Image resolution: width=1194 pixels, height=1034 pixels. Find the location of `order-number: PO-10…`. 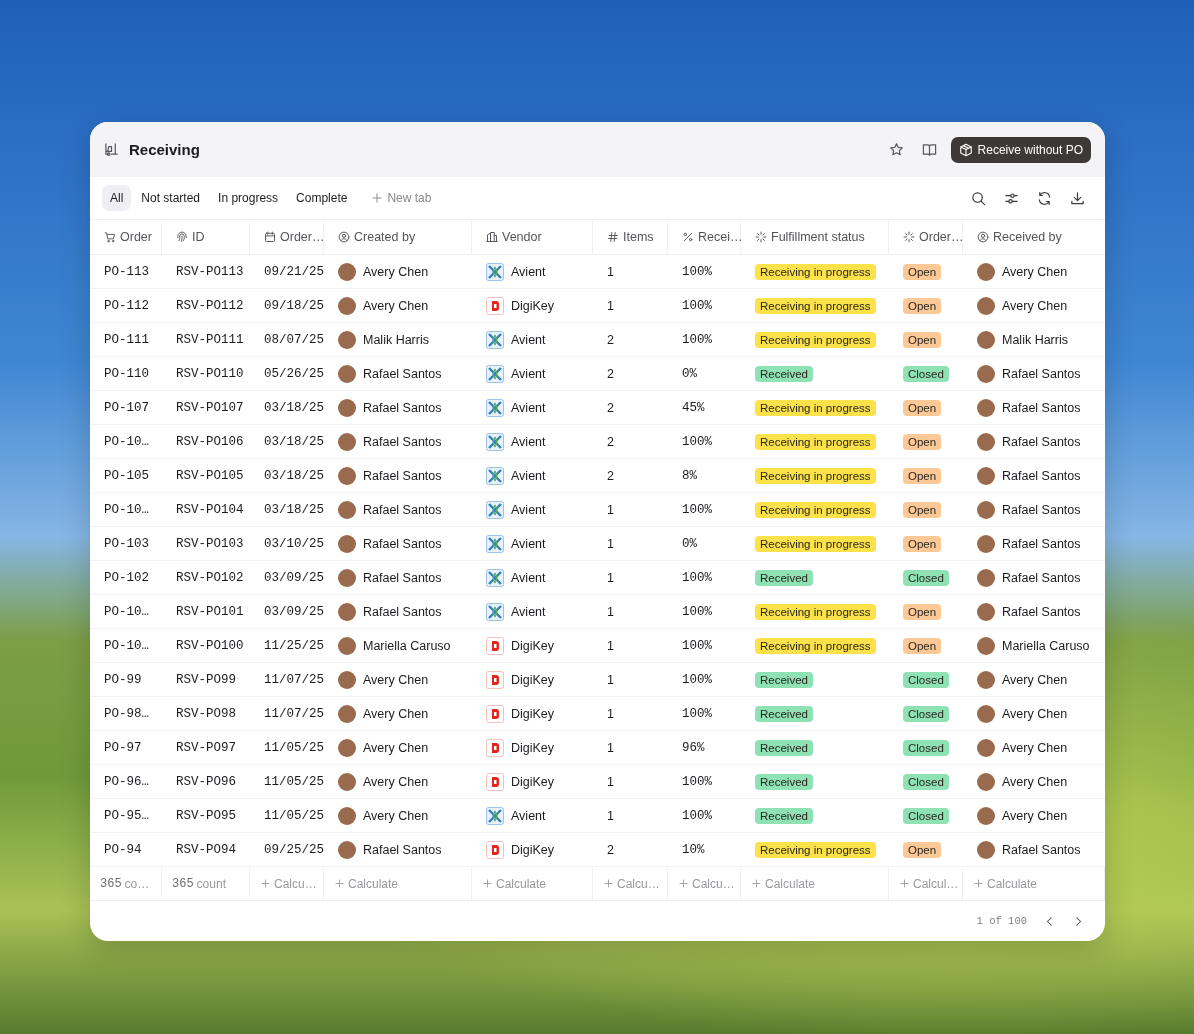

order-number: PO-10… is located at coordinates (126, 509).